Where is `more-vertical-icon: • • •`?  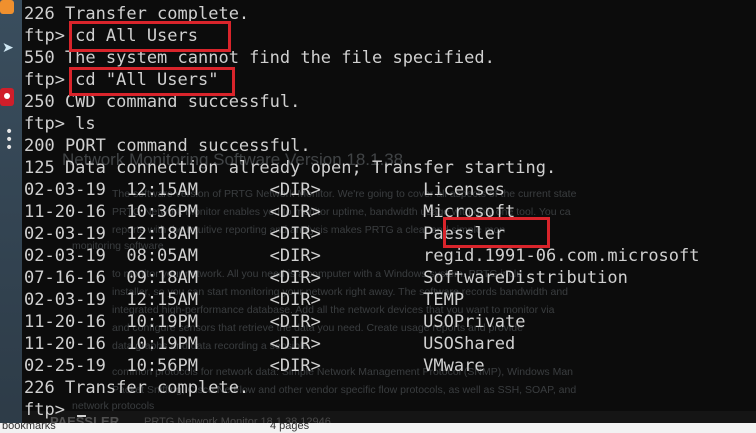 more-vertical-icon: • • • is located at coordinates (9, 140).